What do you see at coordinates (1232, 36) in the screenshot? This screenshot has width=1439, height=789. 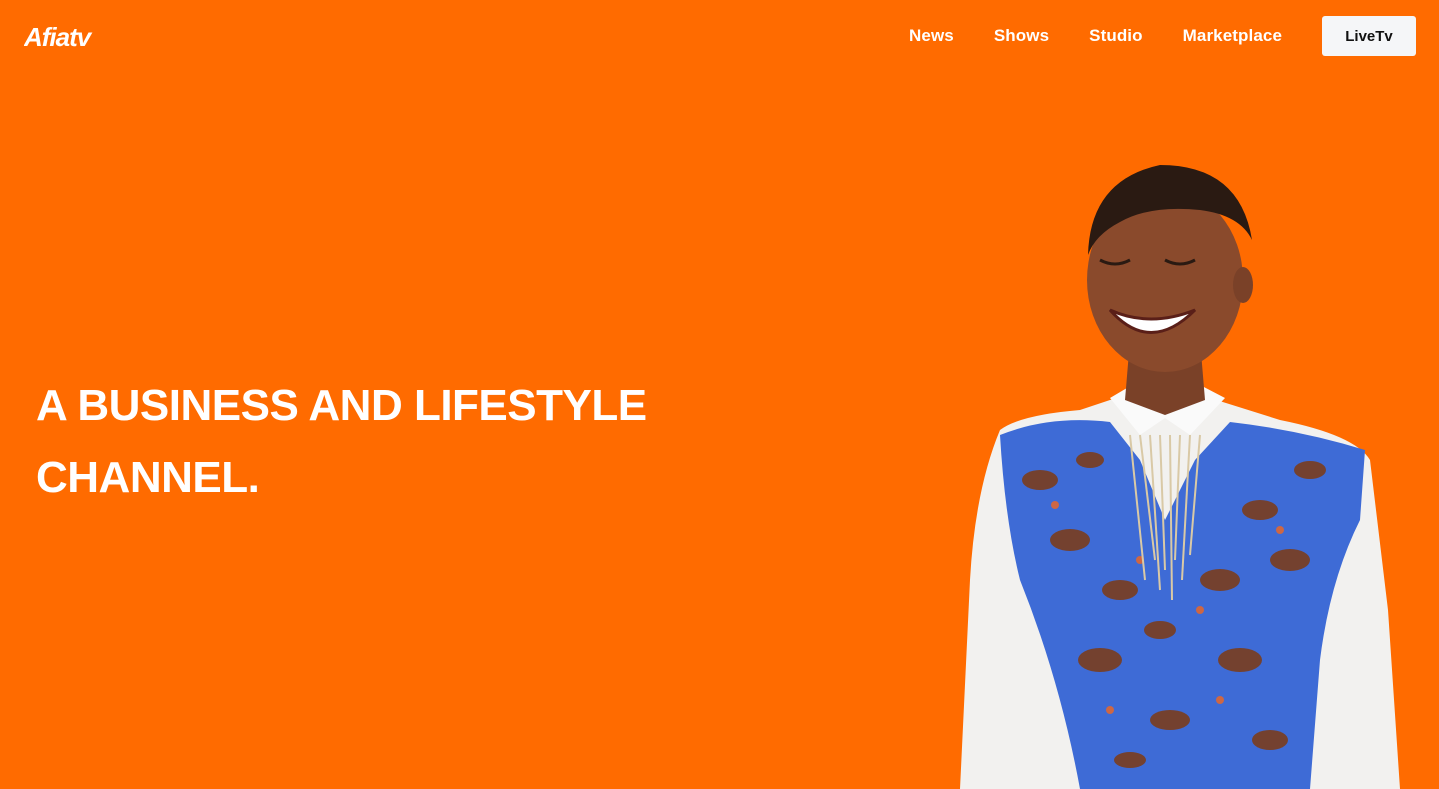 I see `nav-link-marketplace: Marketplace` at bounding box center [1232, 36].